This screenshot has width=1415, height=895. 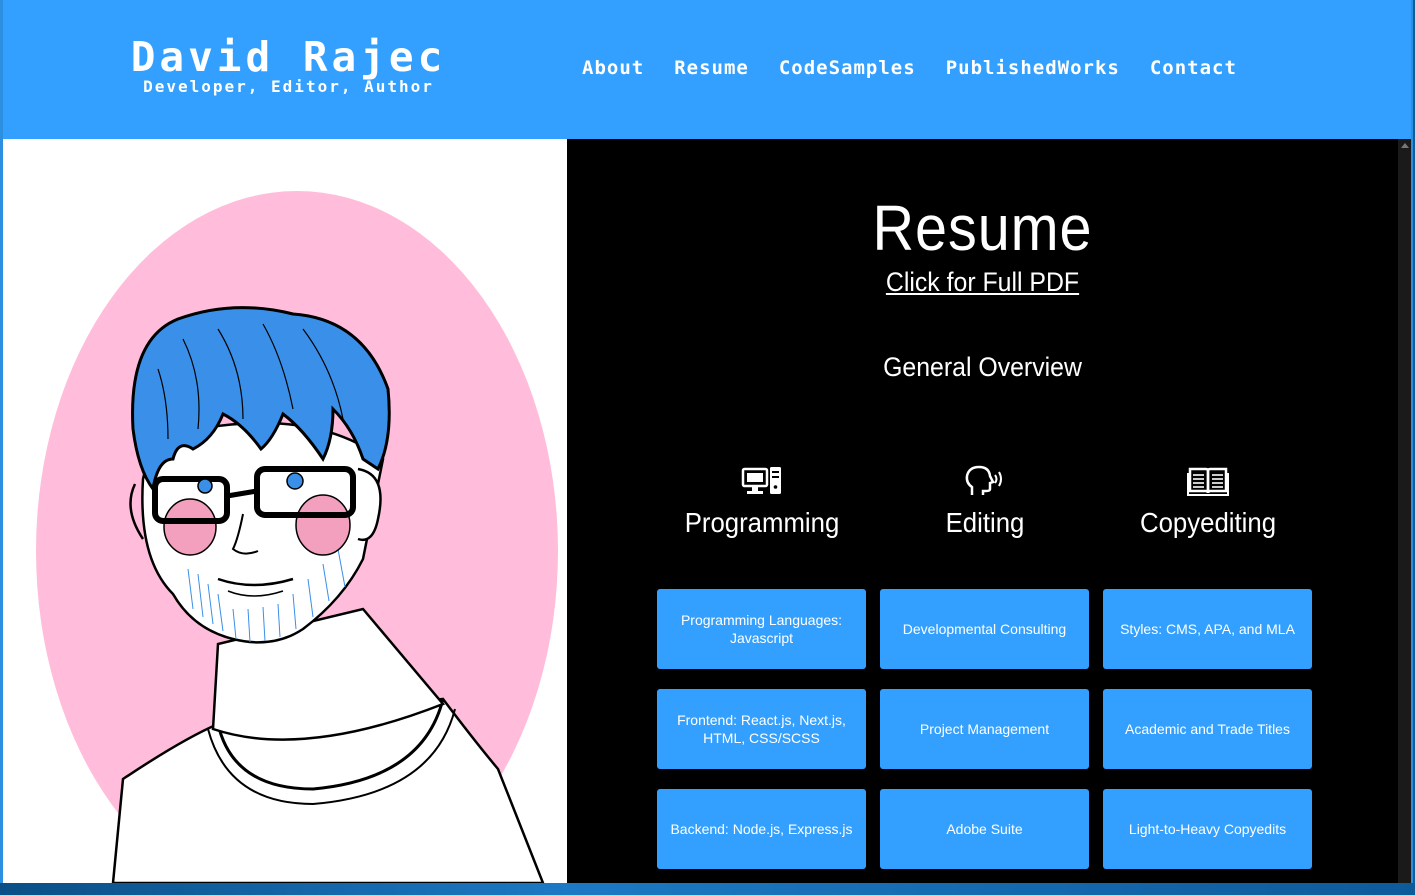 I want to click on nav-published-works: PublishedWorks, so click(x=1033, y=68).